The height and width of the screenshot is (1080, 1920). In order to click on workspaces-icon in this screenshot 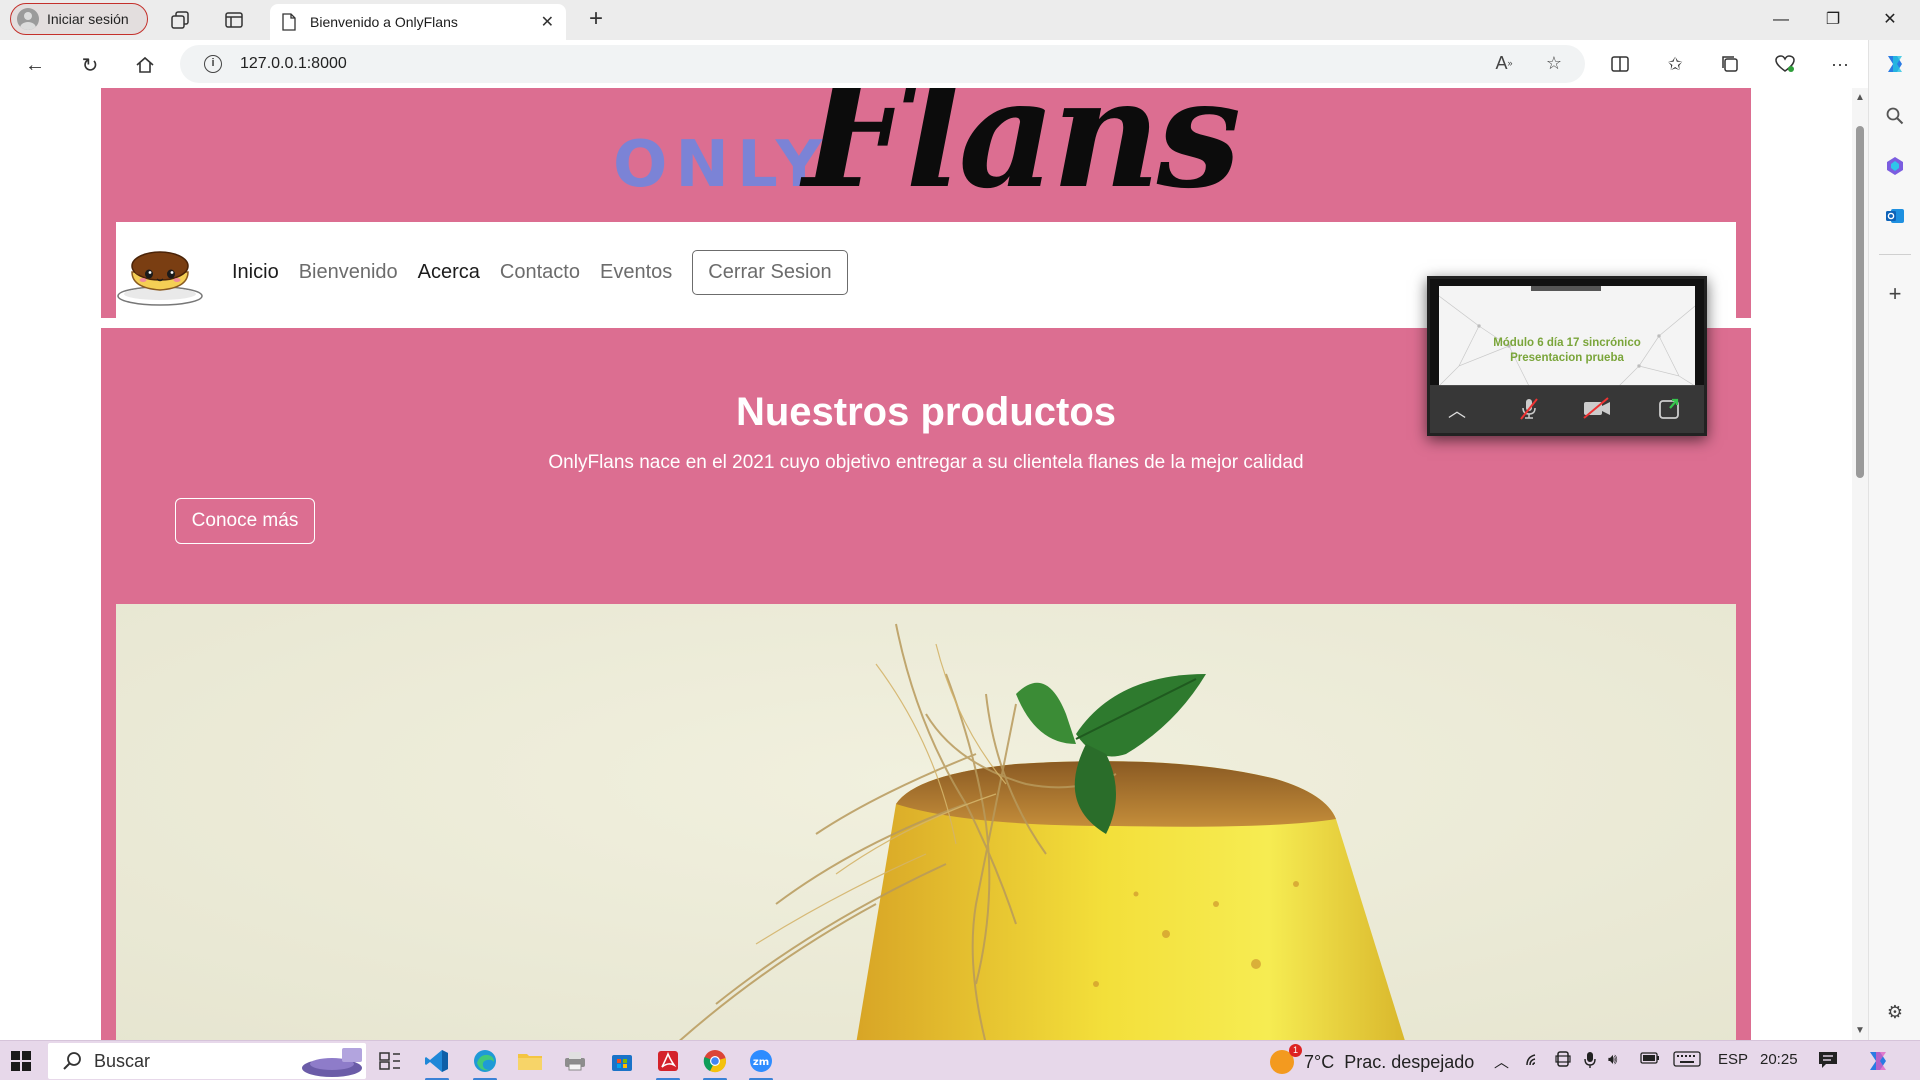, I will do `click(180, 20)`.